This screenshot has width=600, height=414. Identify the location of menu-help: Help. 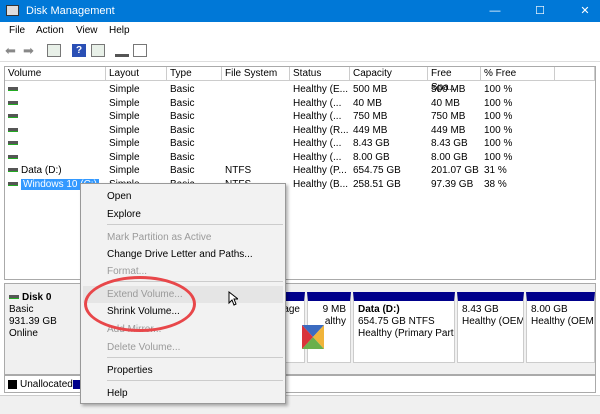
(119, 30).